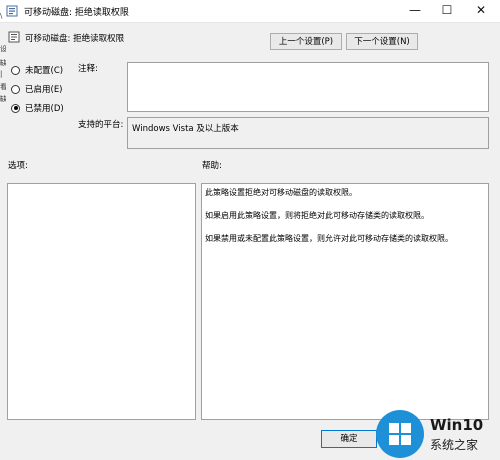  What do you see at coordinates (329, 238) in the screenshot?
I see `help-paragraph: 如果禁用或未配置此策略设置，则允许对此可移动存储类的读取权限。` at bounding box center [329, 238].